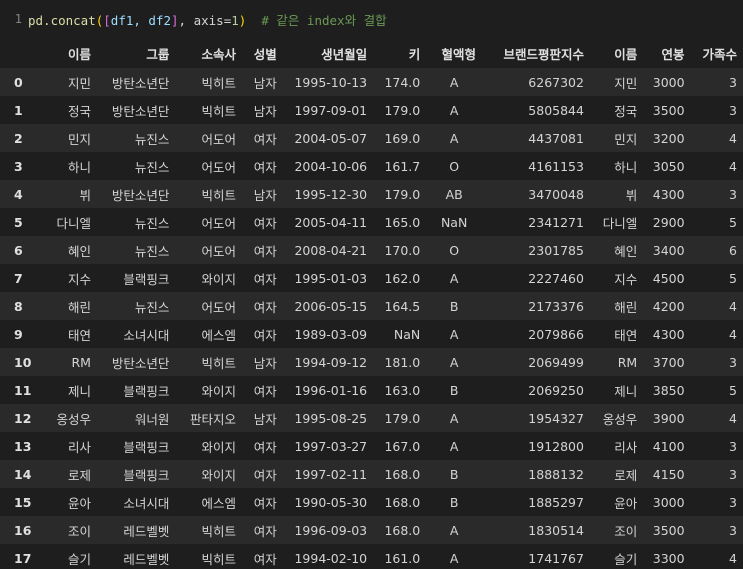 The height and width of the screenshot is (569, 743). I want to click on line-number: 1, so click(18, 19).